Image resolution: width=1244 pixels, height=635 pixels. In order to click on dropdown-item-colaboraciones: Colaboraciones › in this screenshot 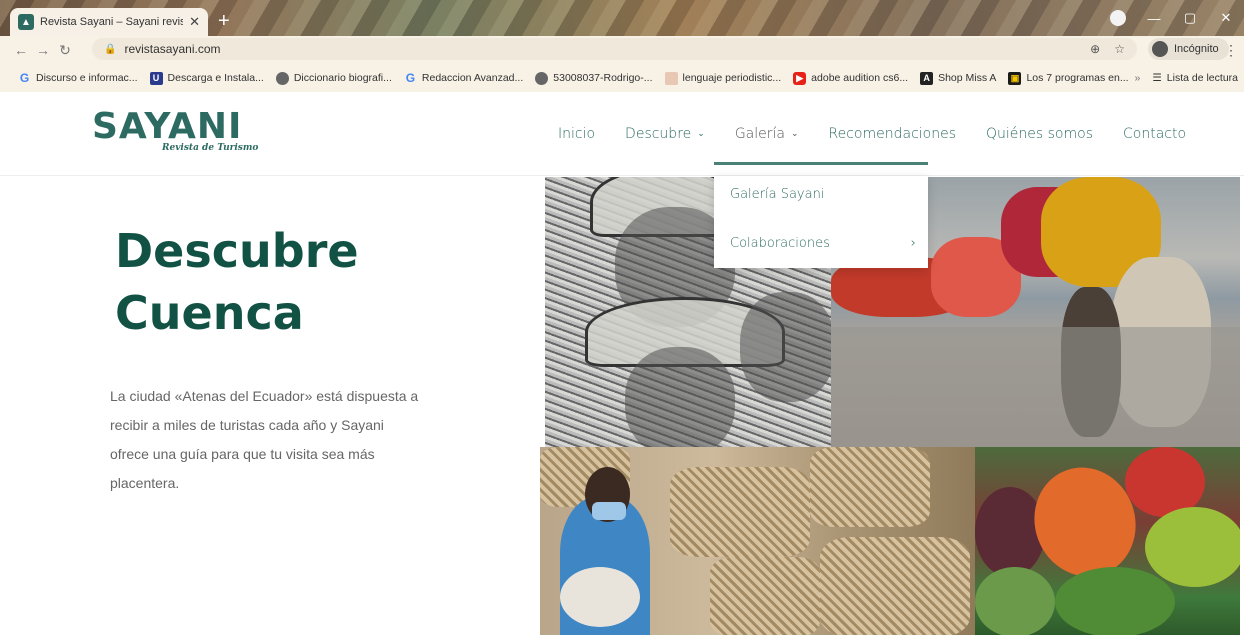, I will do `click(823, 243)`.